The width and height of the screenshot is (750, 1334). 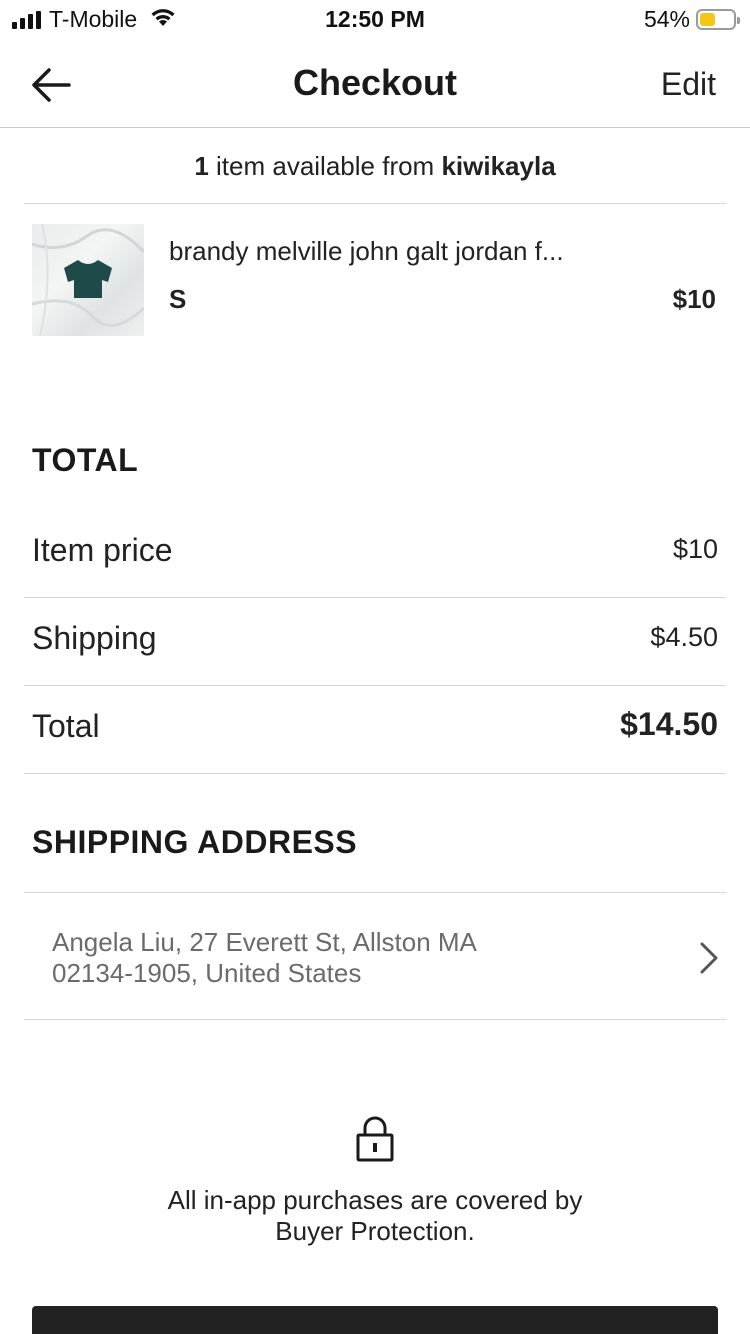 What do you see at coordinates (708, 19) in the screenshot?
I see `battery-level` at bounding box center [708, 19].